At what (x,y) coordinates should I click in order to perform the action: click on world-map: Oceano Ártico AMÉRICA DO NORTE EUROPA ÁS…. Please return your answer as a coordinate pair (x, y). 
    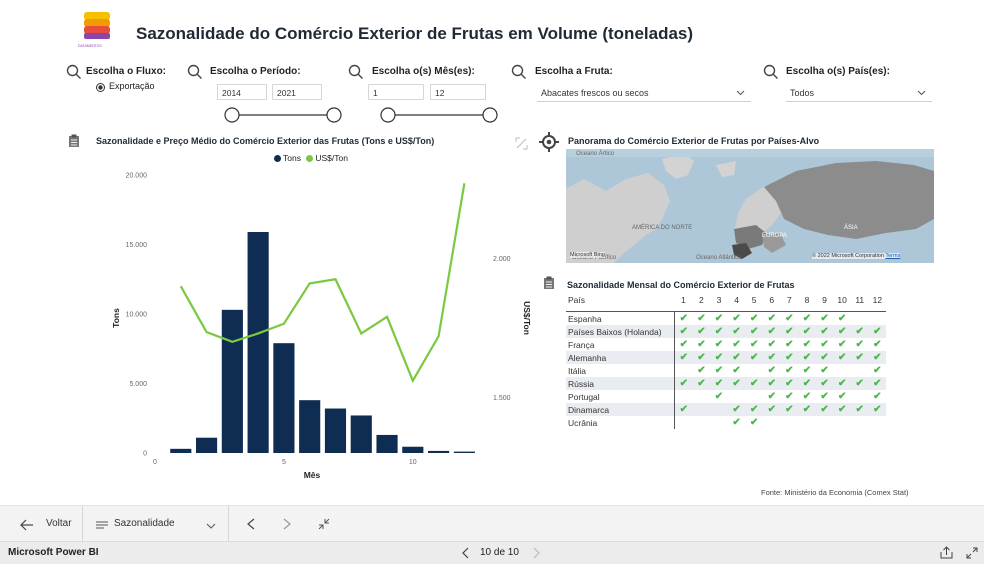
    Looking at the image, I should click on (750, 206).